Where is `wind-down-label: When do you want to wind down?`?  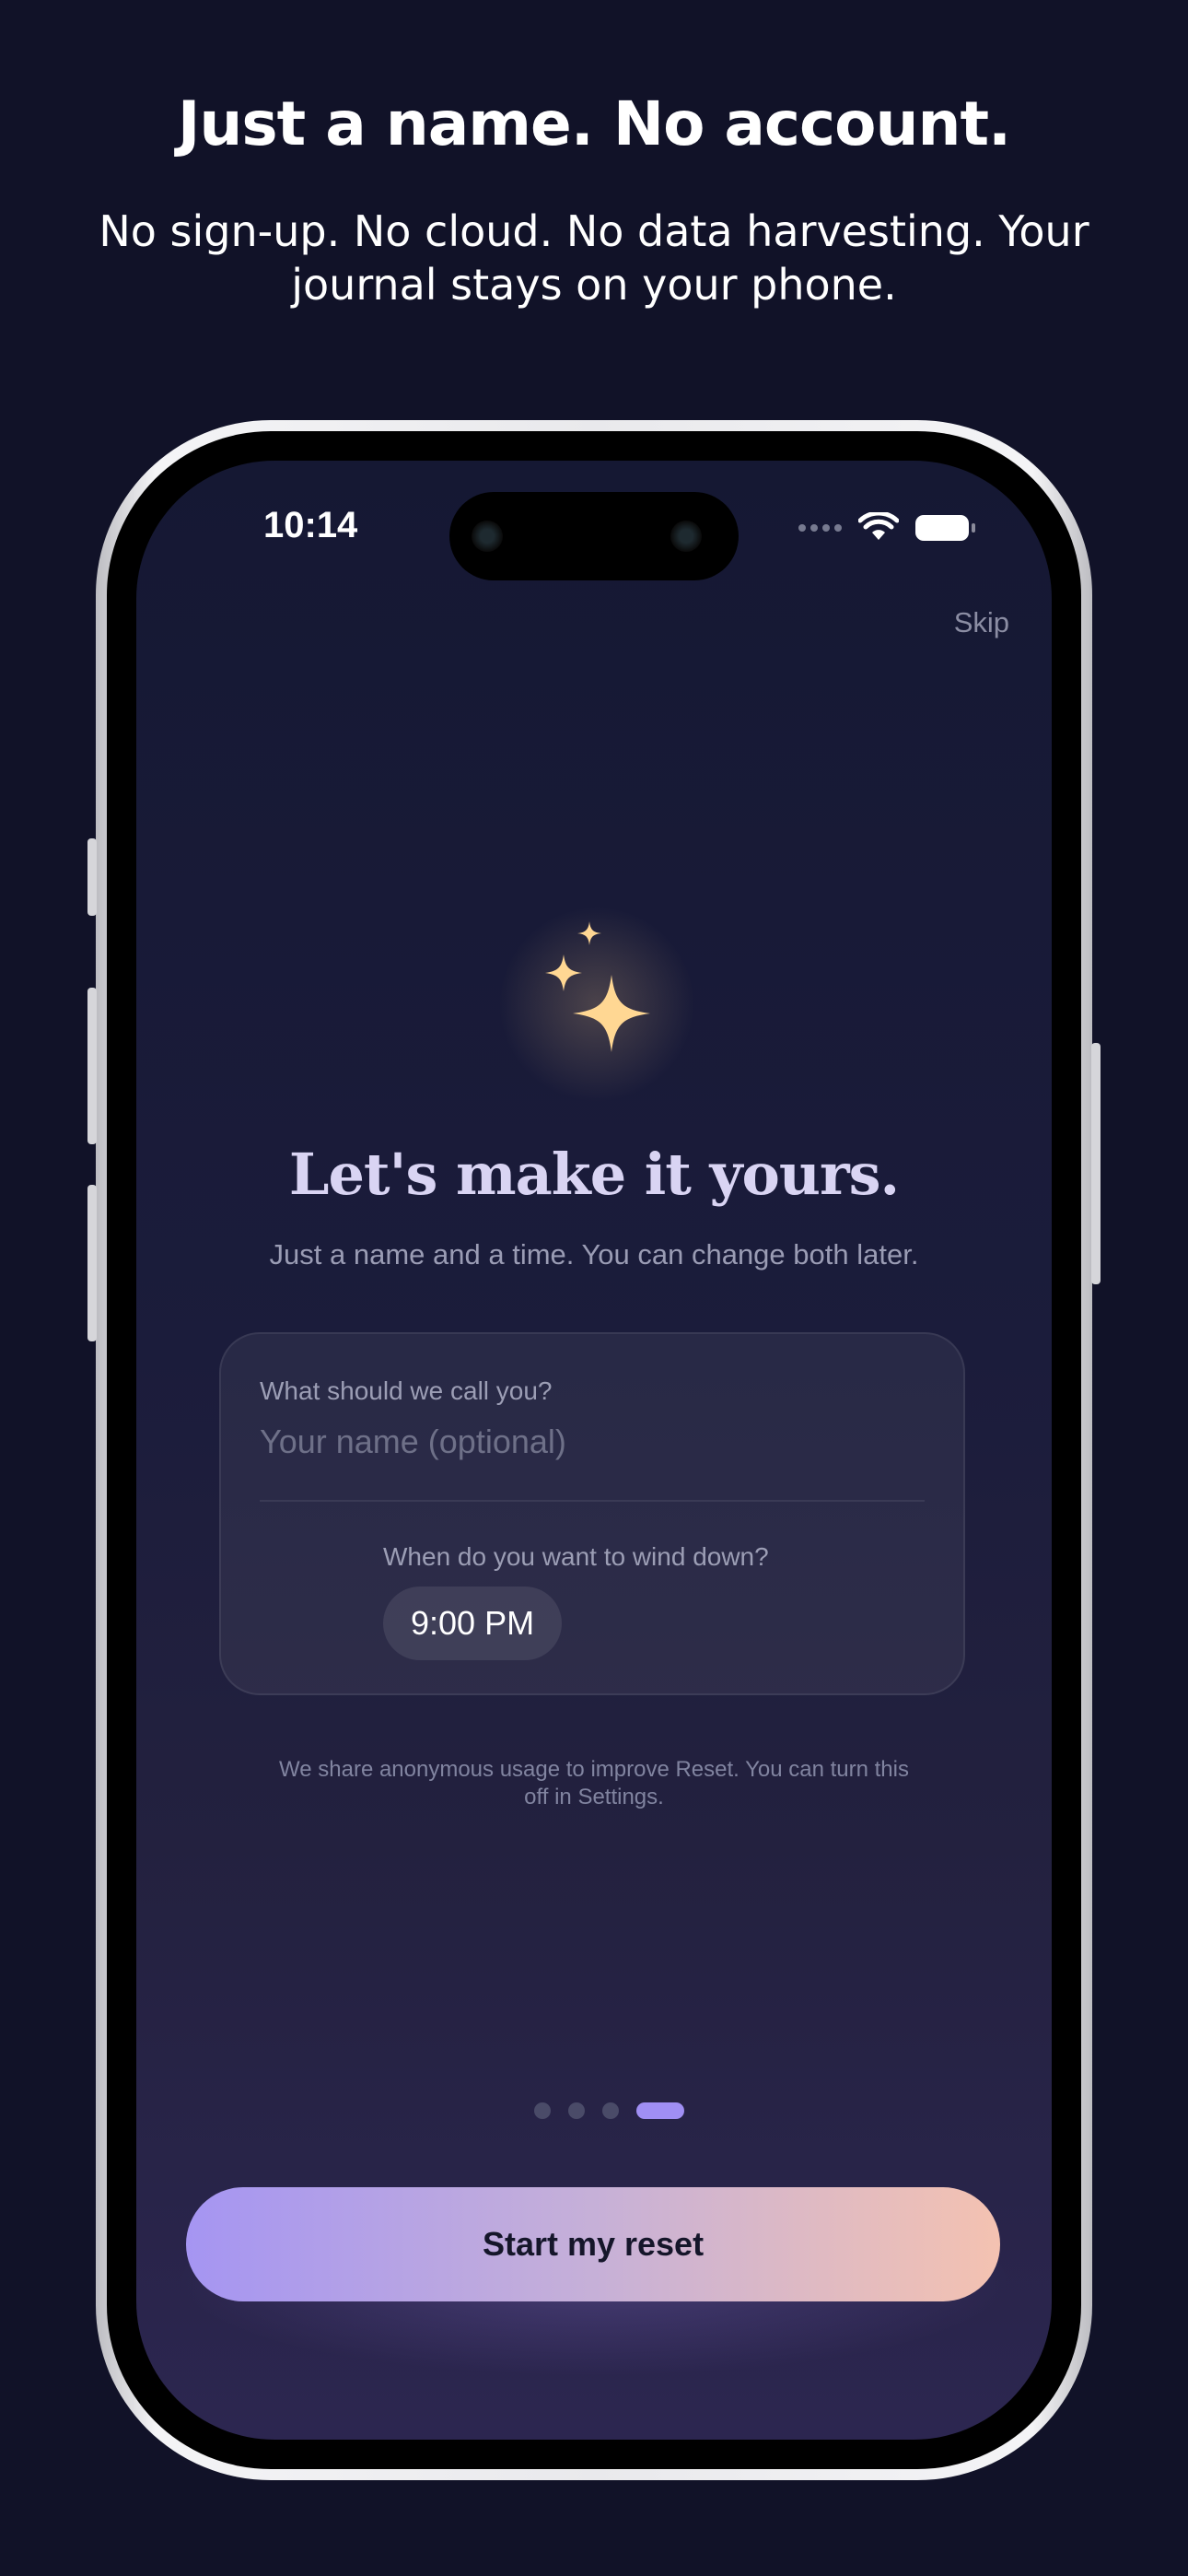 wind-down-label: When do you want to wind down? is located at coordinates (576, 1556).